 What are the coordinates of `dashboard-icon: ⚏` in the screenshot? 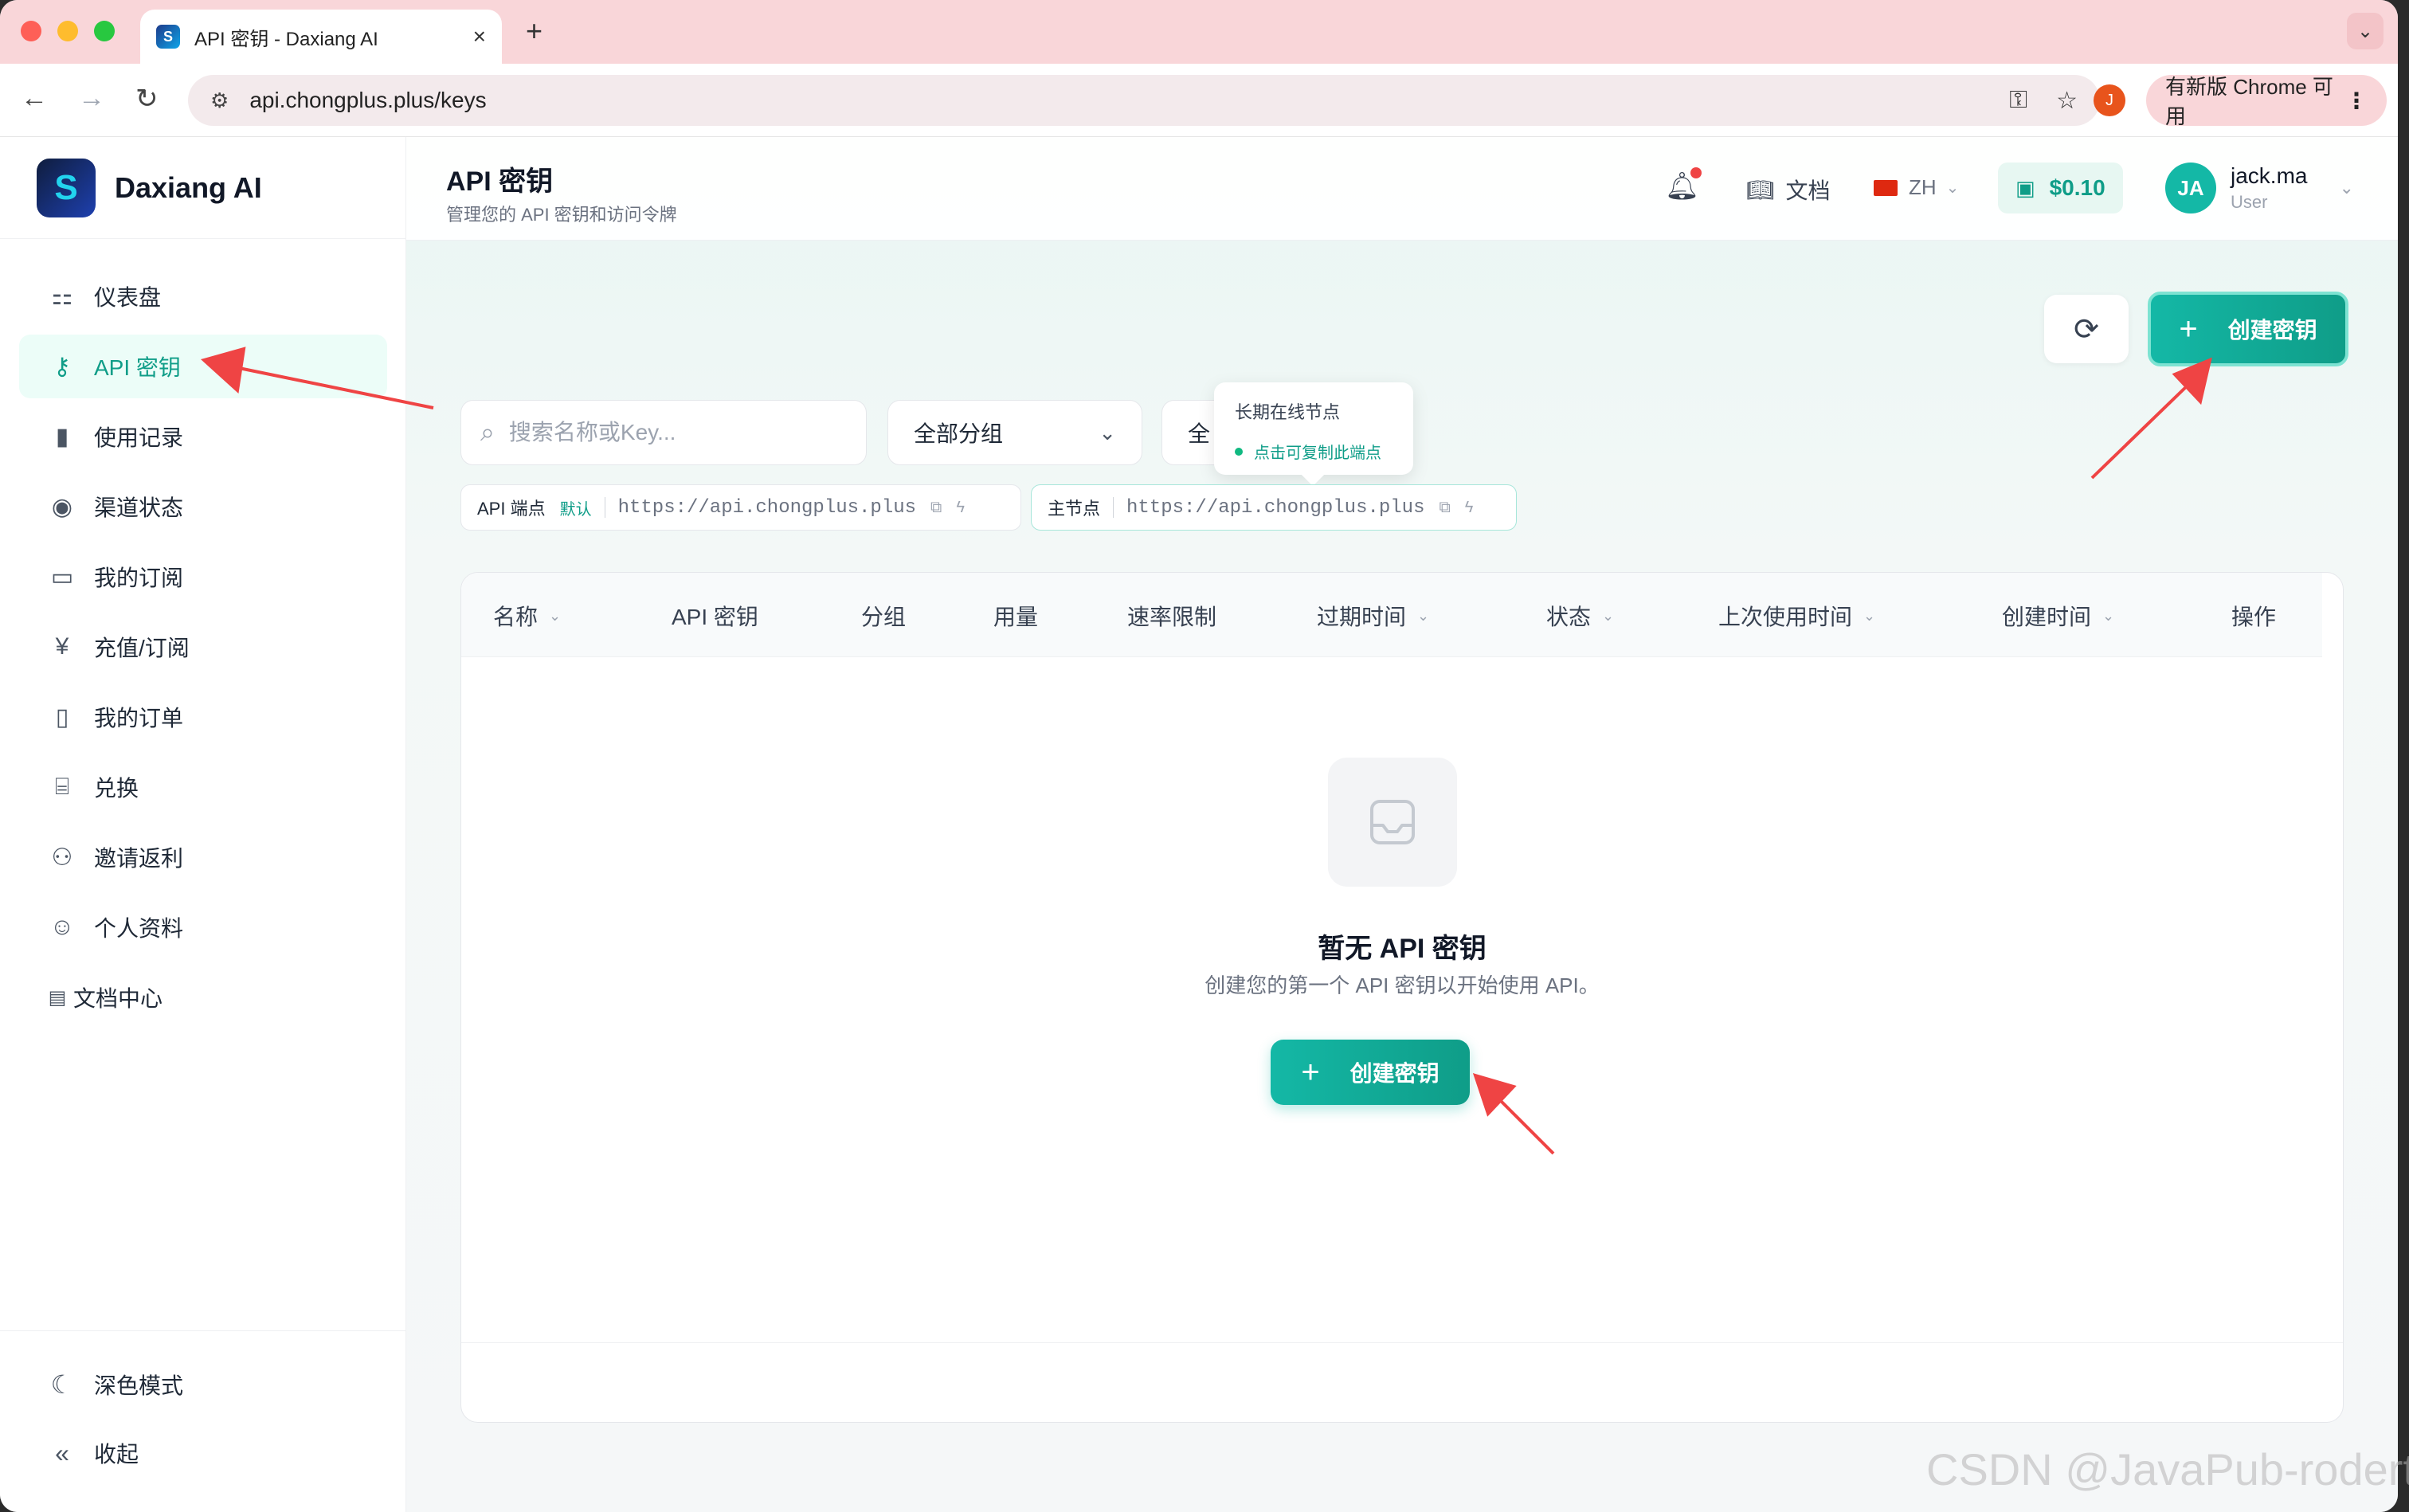 It's located at (62, 297).